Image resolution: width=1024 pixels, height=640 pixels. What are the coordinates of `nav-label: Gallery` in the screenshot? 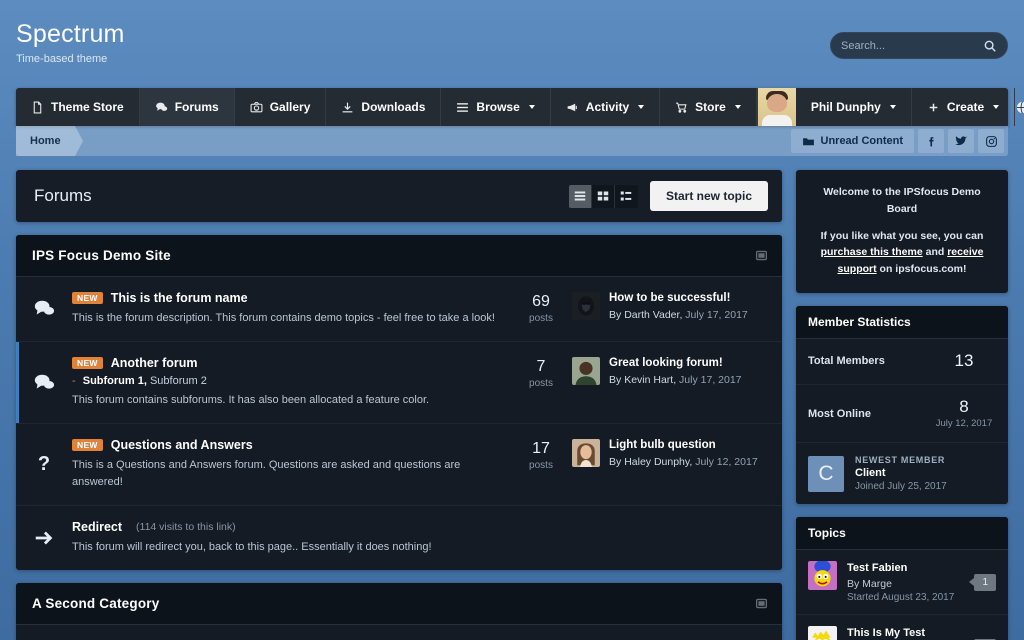 It's located at (290, 107).